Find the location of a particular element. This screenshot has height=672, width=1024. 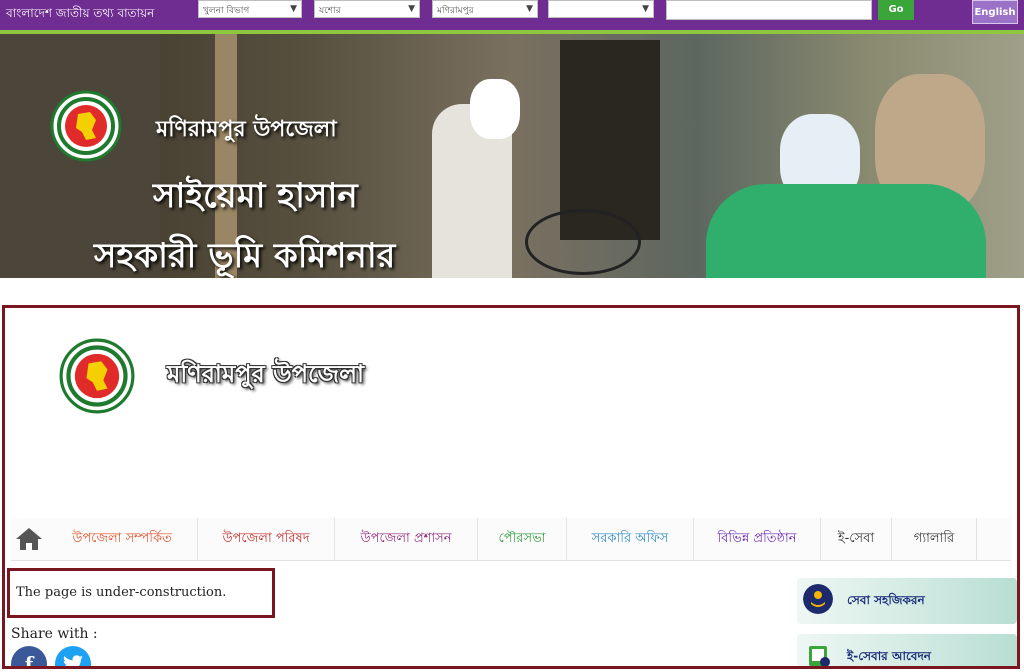

banner-officer-title: সহকারী ভূমি কমিশনার is located at coordinates (245, 256).